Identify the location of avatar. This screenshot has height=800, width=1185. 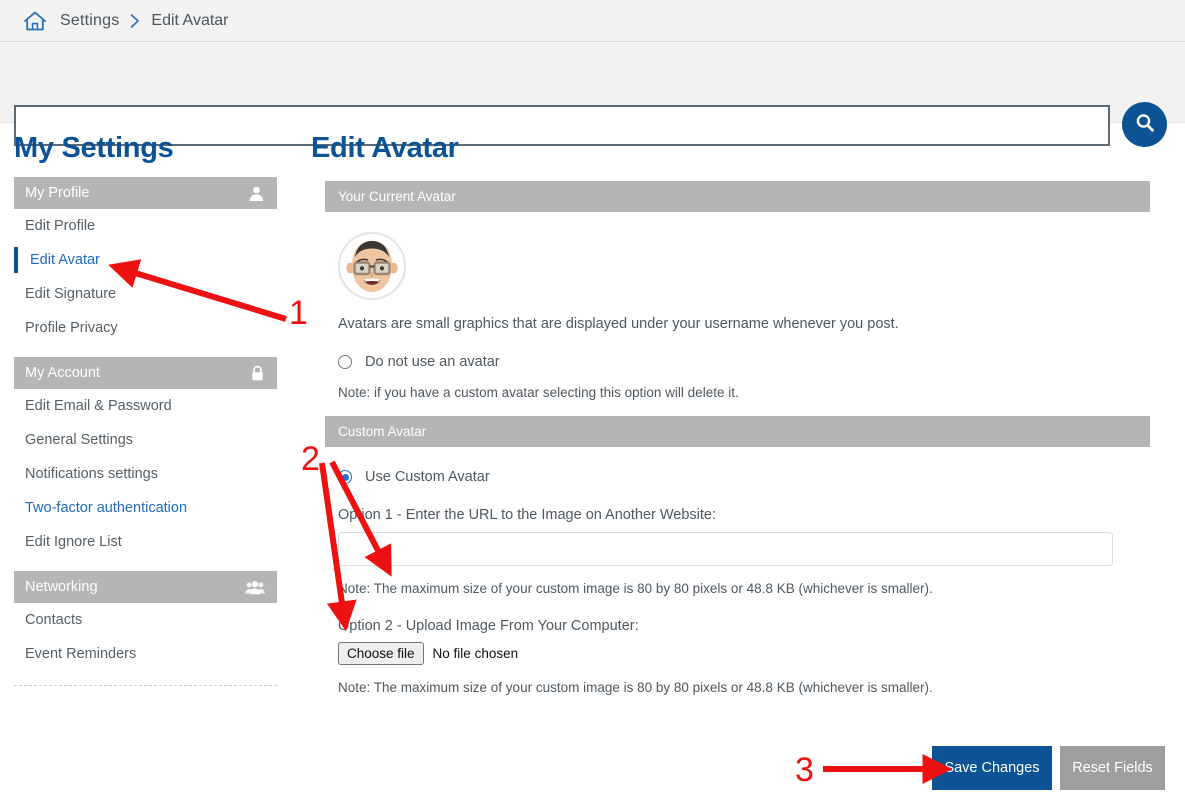
(372, 266).